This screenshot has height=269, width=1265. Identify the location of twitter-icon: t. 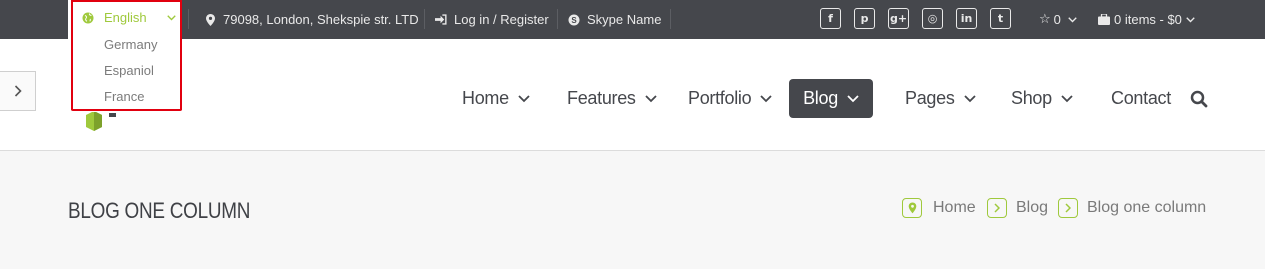
(1000, 18).